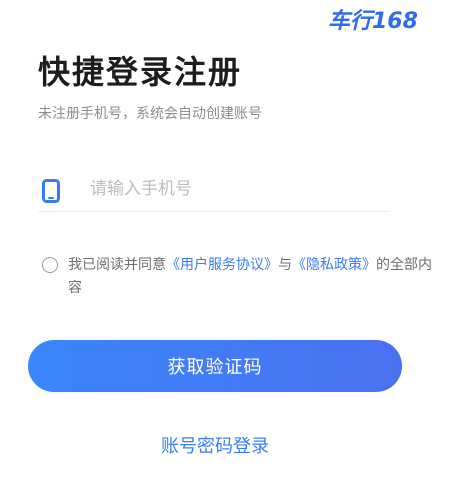 This screenshot has height=482, width=450. What do you see at coordinates (222, 265) in the screenshot?
I see `user-agreement-link: 《用户服务协议》` at bounding box center [222, 265].